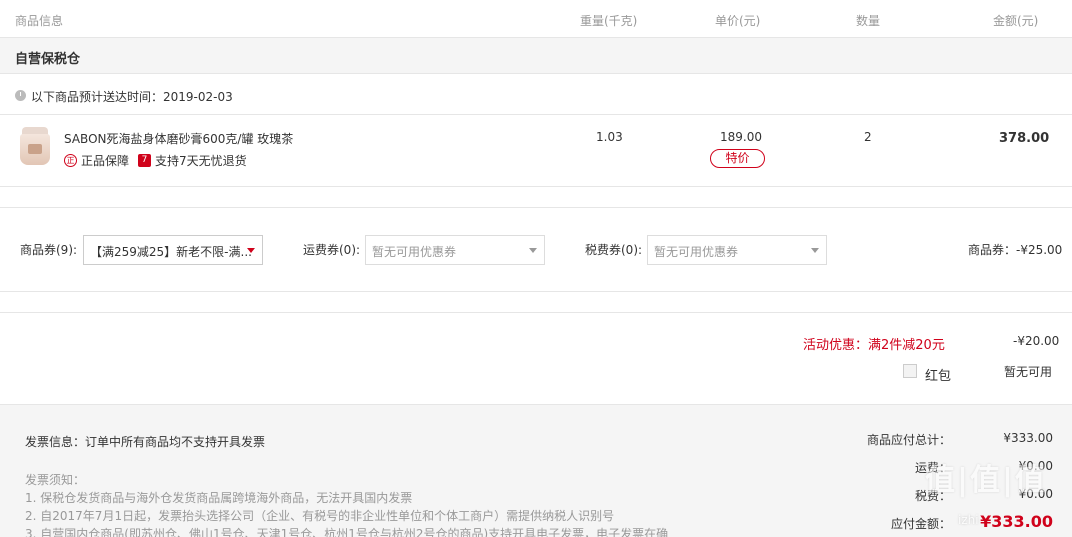 This screenshot has height=537, width=1072. What do you see at coordinates (741, 137) in the screenshot?
I see `item-unit-price: 189.00` at bounding box center [741, 137].